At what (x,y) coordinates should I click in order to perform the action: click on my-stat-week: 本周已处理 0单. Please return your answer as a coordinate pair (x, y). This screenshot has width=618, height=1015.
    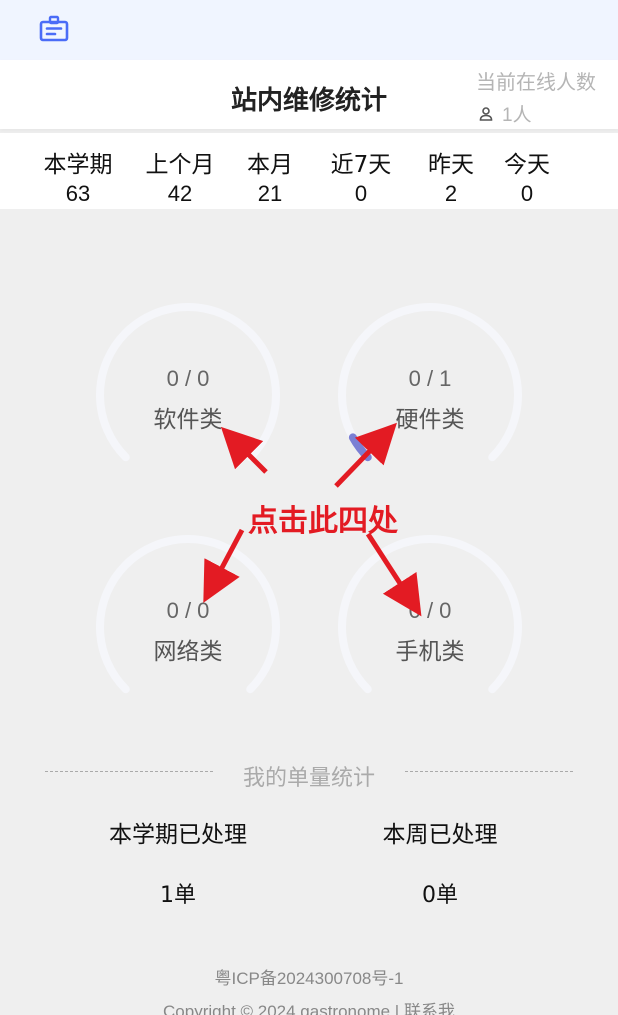
    Looking at the image, I should click on (440, 862).